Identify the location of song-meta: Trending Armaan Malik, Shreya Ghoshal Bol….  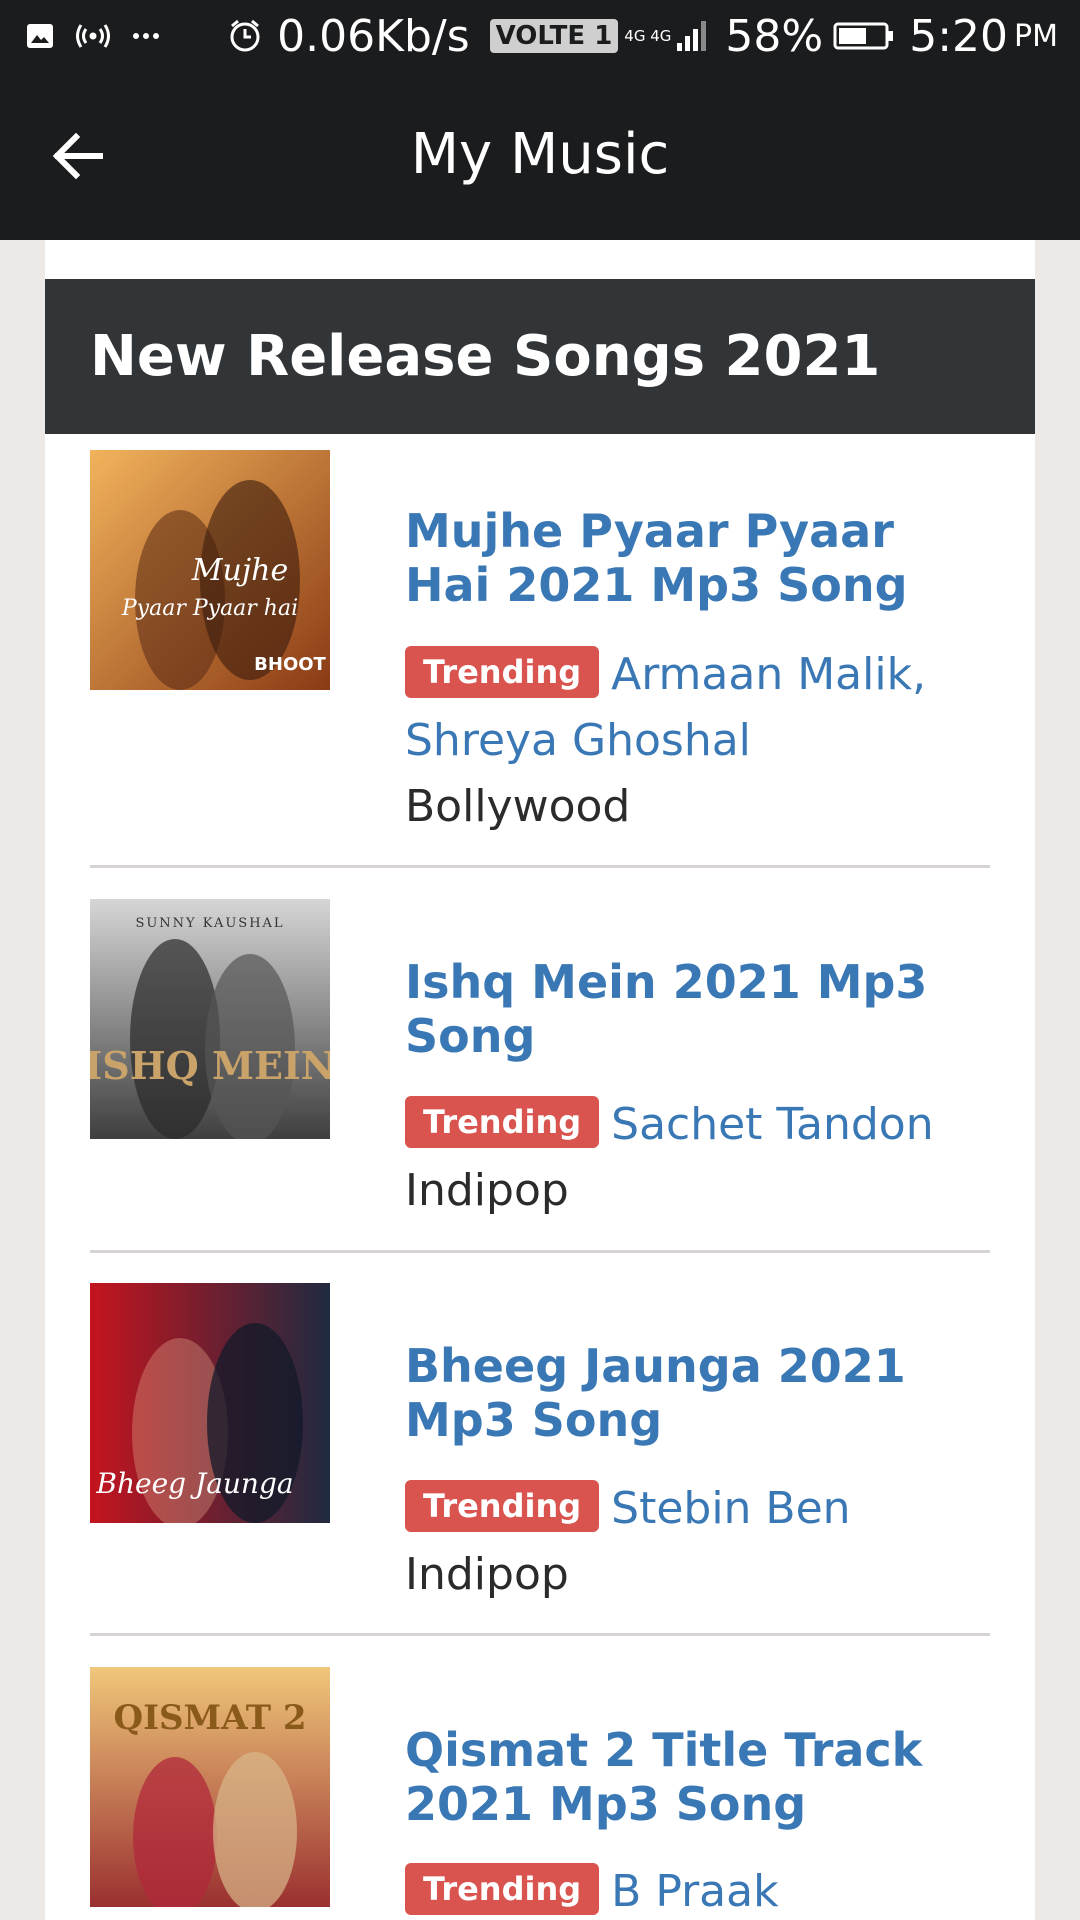
(685, 741).